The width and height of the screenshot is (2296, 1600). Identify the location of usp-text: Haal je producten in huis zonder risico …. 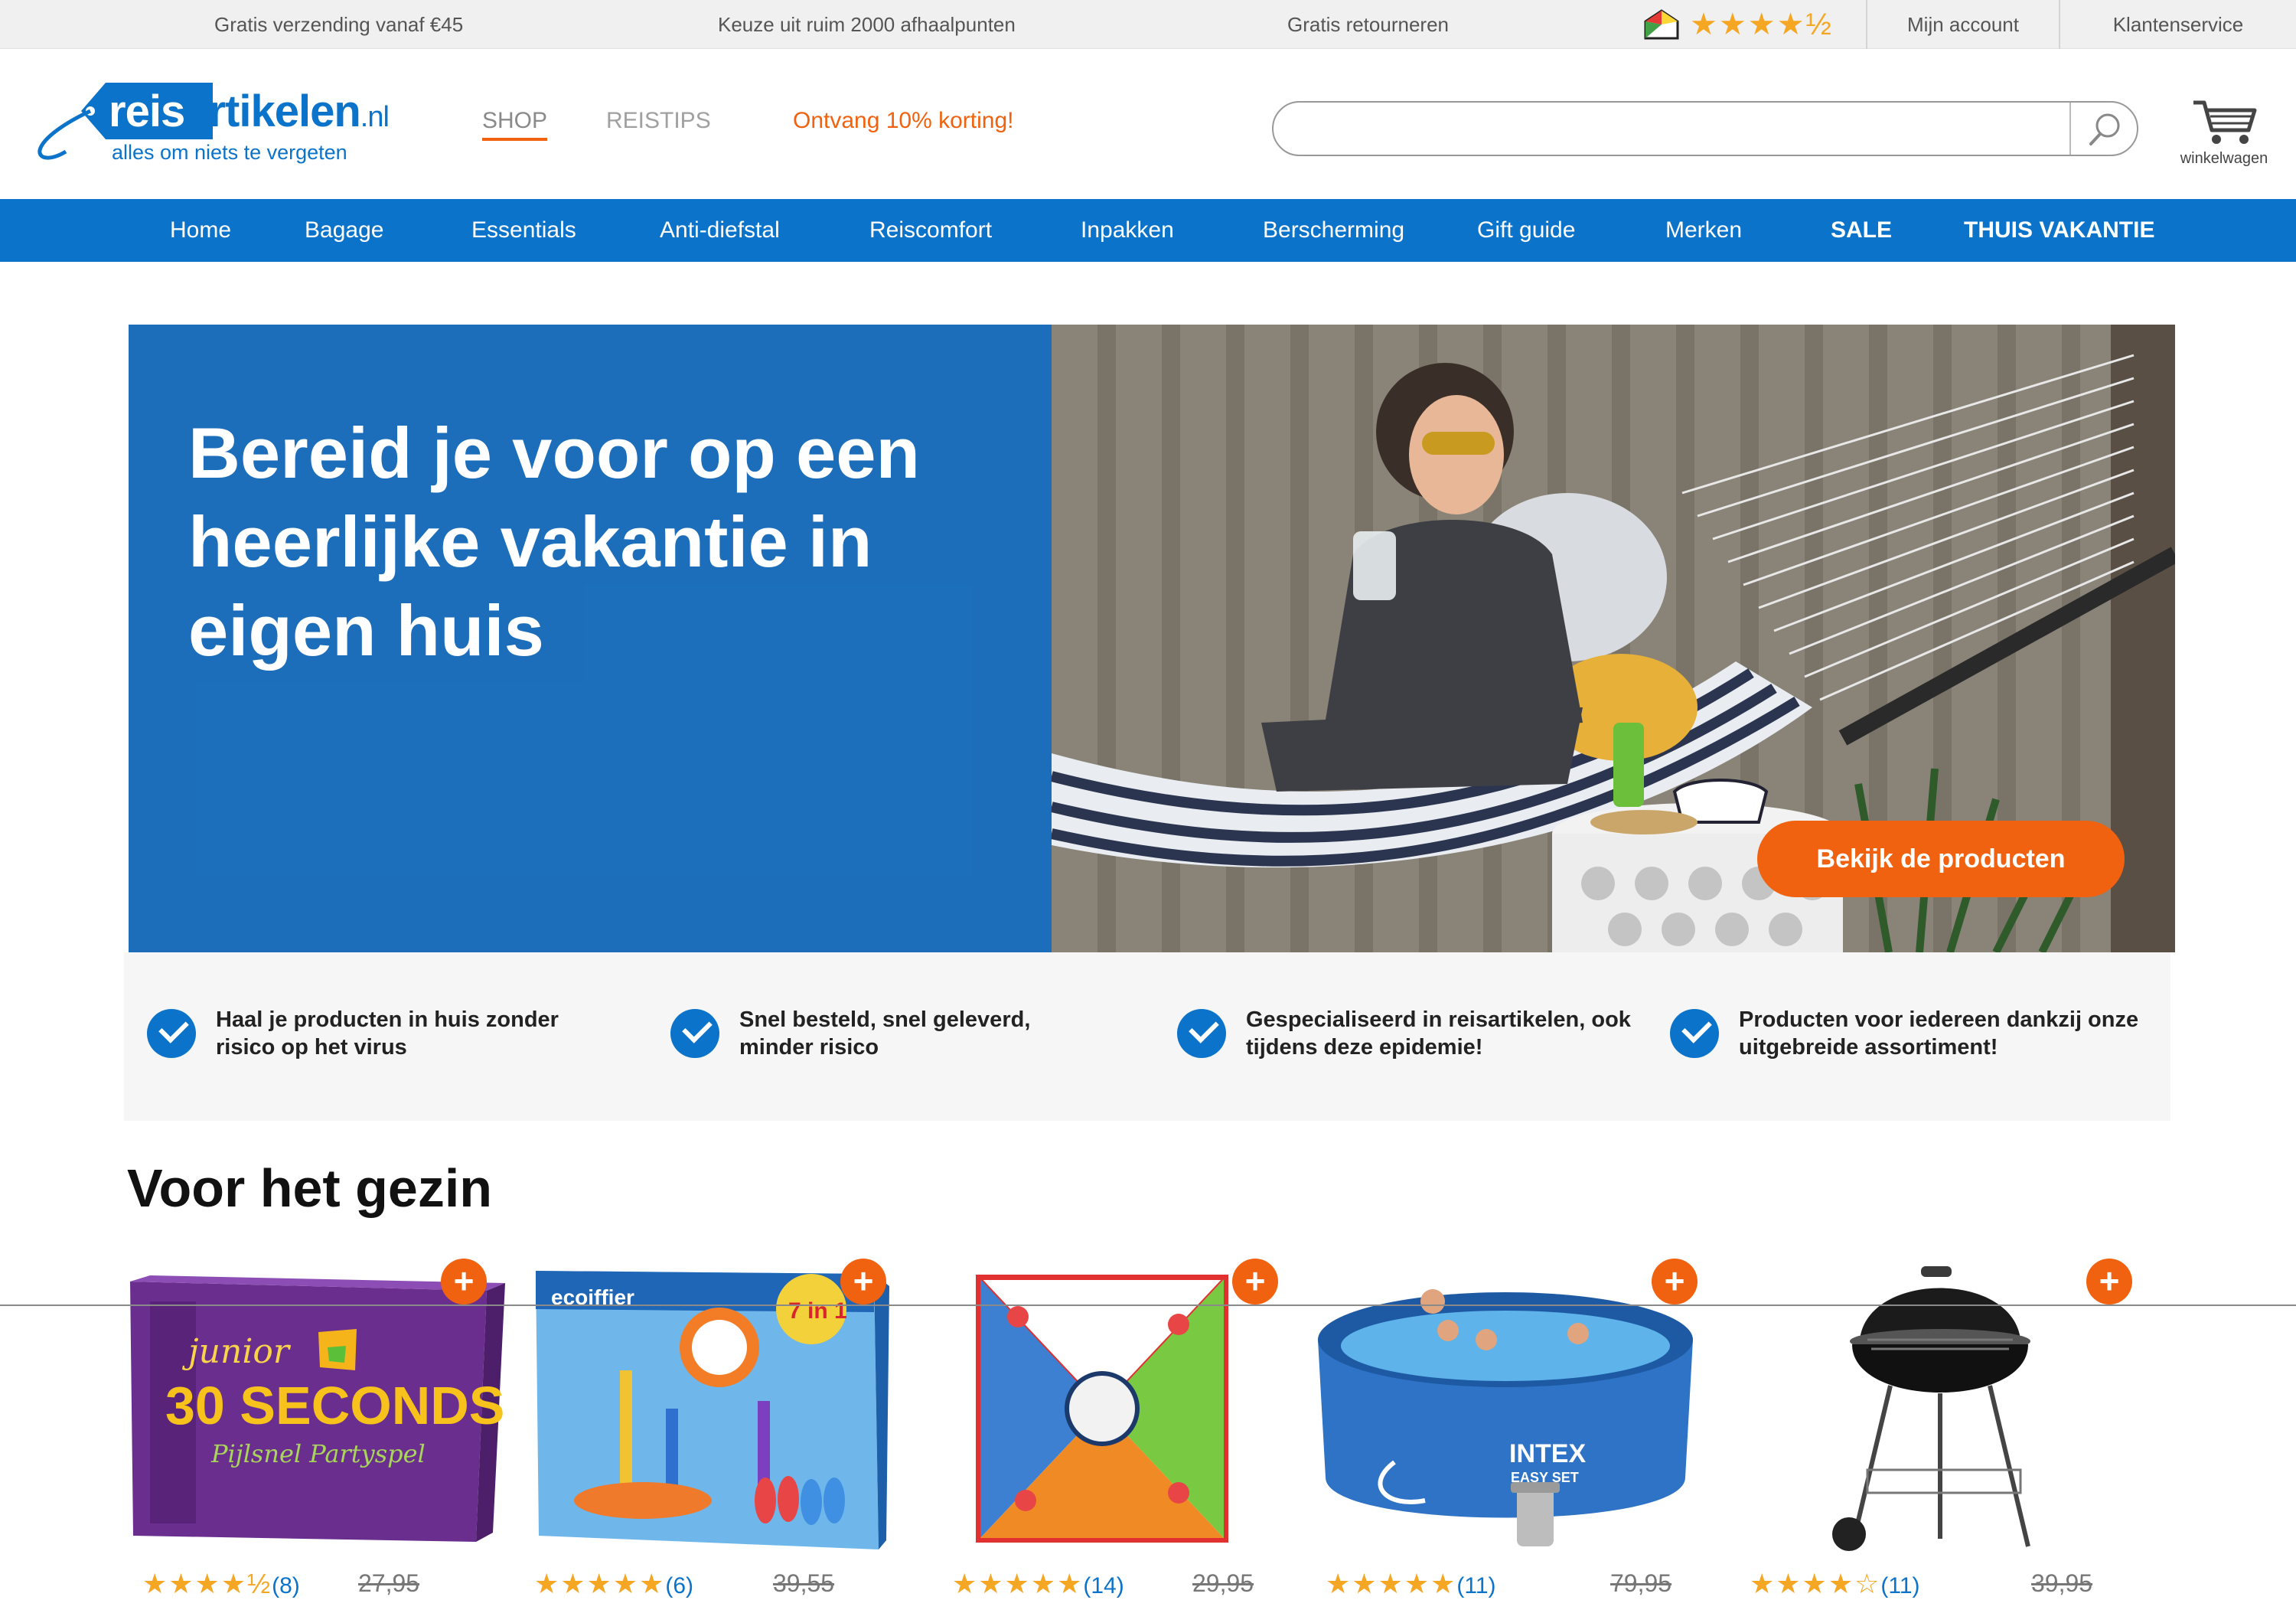
(387, 1033).